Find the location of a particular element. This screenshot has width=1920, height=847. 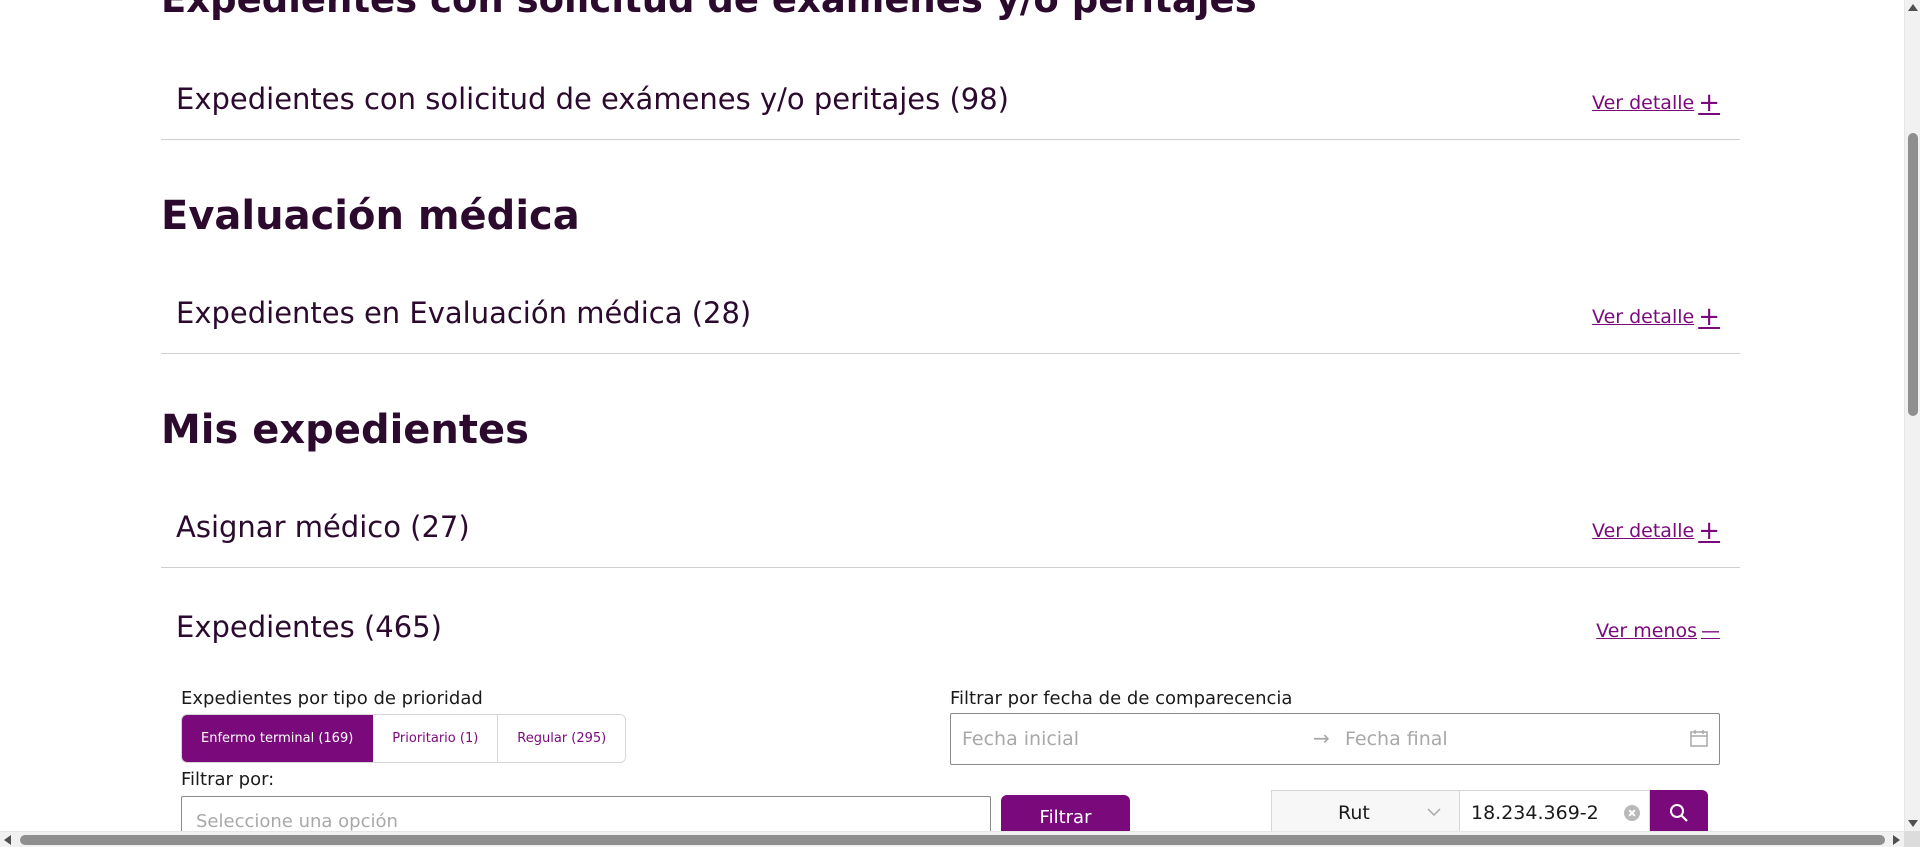

tab-regular: Regular (295) is located at coordinates (562, 738).